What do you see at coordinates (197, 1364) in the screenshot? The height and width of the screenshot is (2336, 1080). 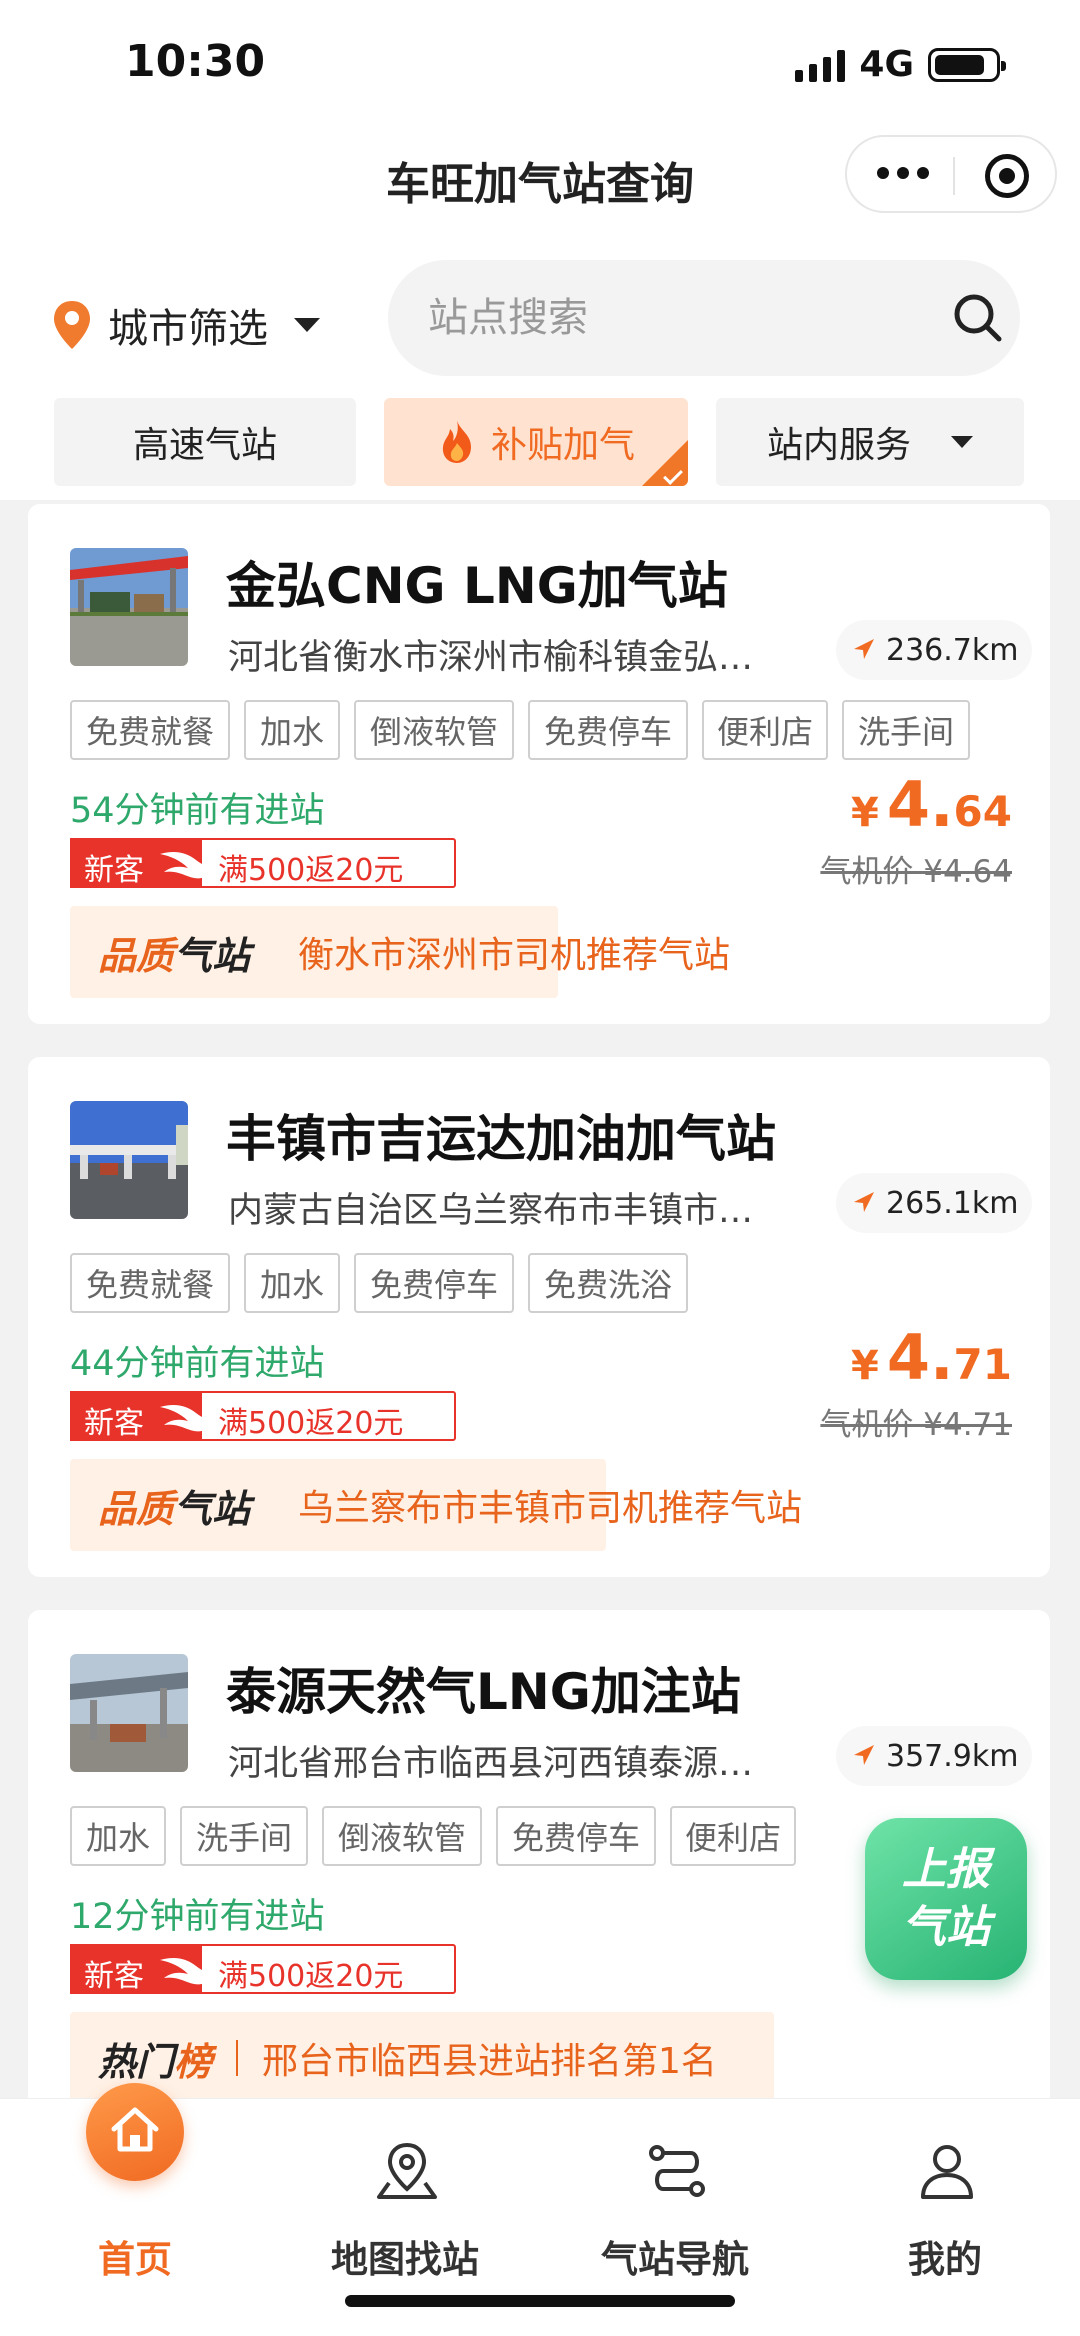 I see `recent-visit-text: 44分钟前有进站` at bounding box center [197, 1364].